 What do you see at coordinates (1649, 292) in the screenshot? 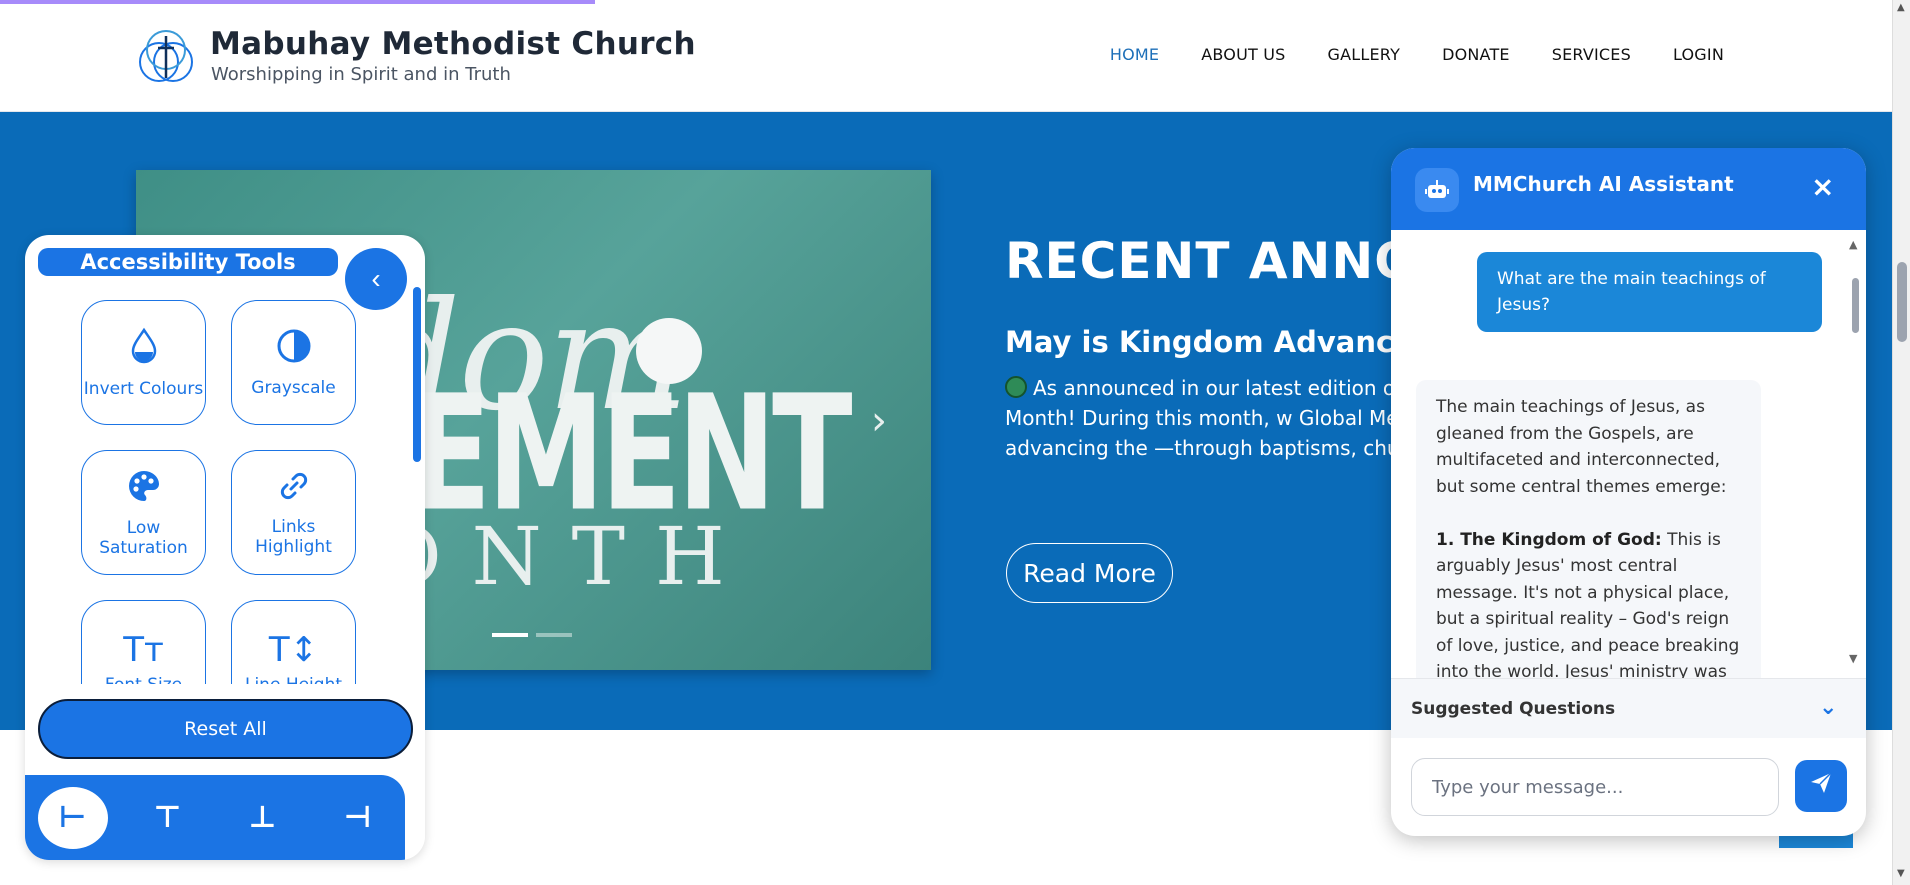
I see `user-message: What are the main teachings of Jesus?` at bounding box center [1649, 292].